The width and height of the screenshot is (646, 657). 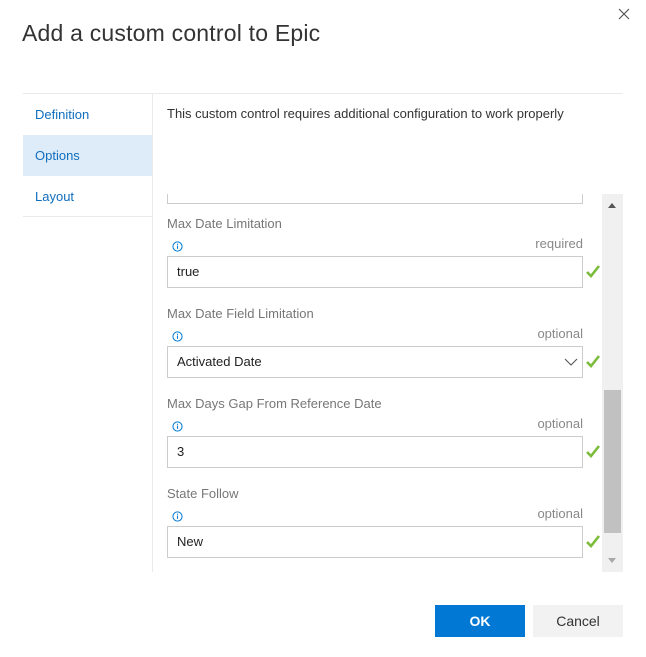 I want to click on ok-button: OK, so click(x=480, y=621).